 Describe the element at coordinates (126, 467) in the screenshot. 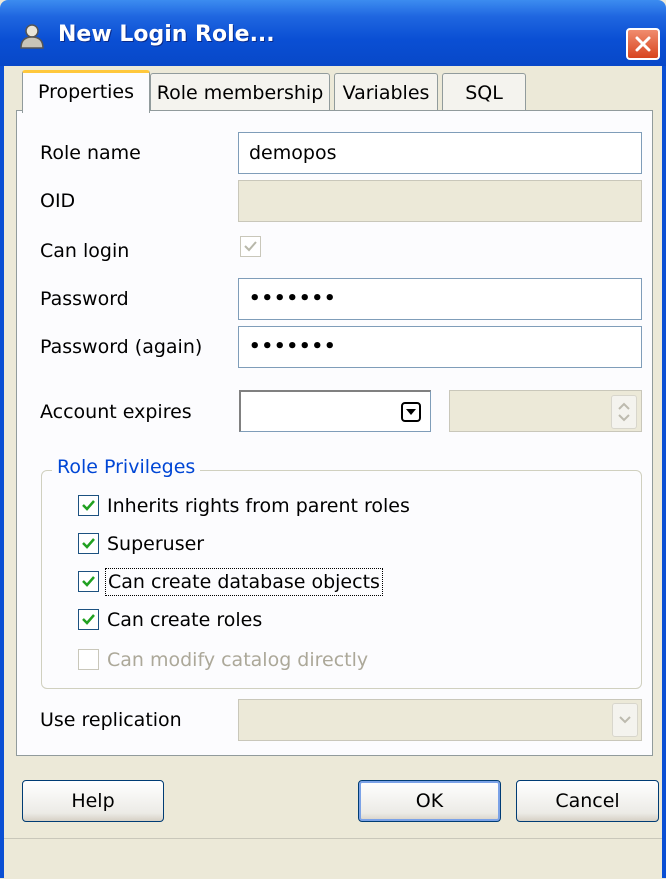

I see `role-privileges-title: Role Privileges` at that location.